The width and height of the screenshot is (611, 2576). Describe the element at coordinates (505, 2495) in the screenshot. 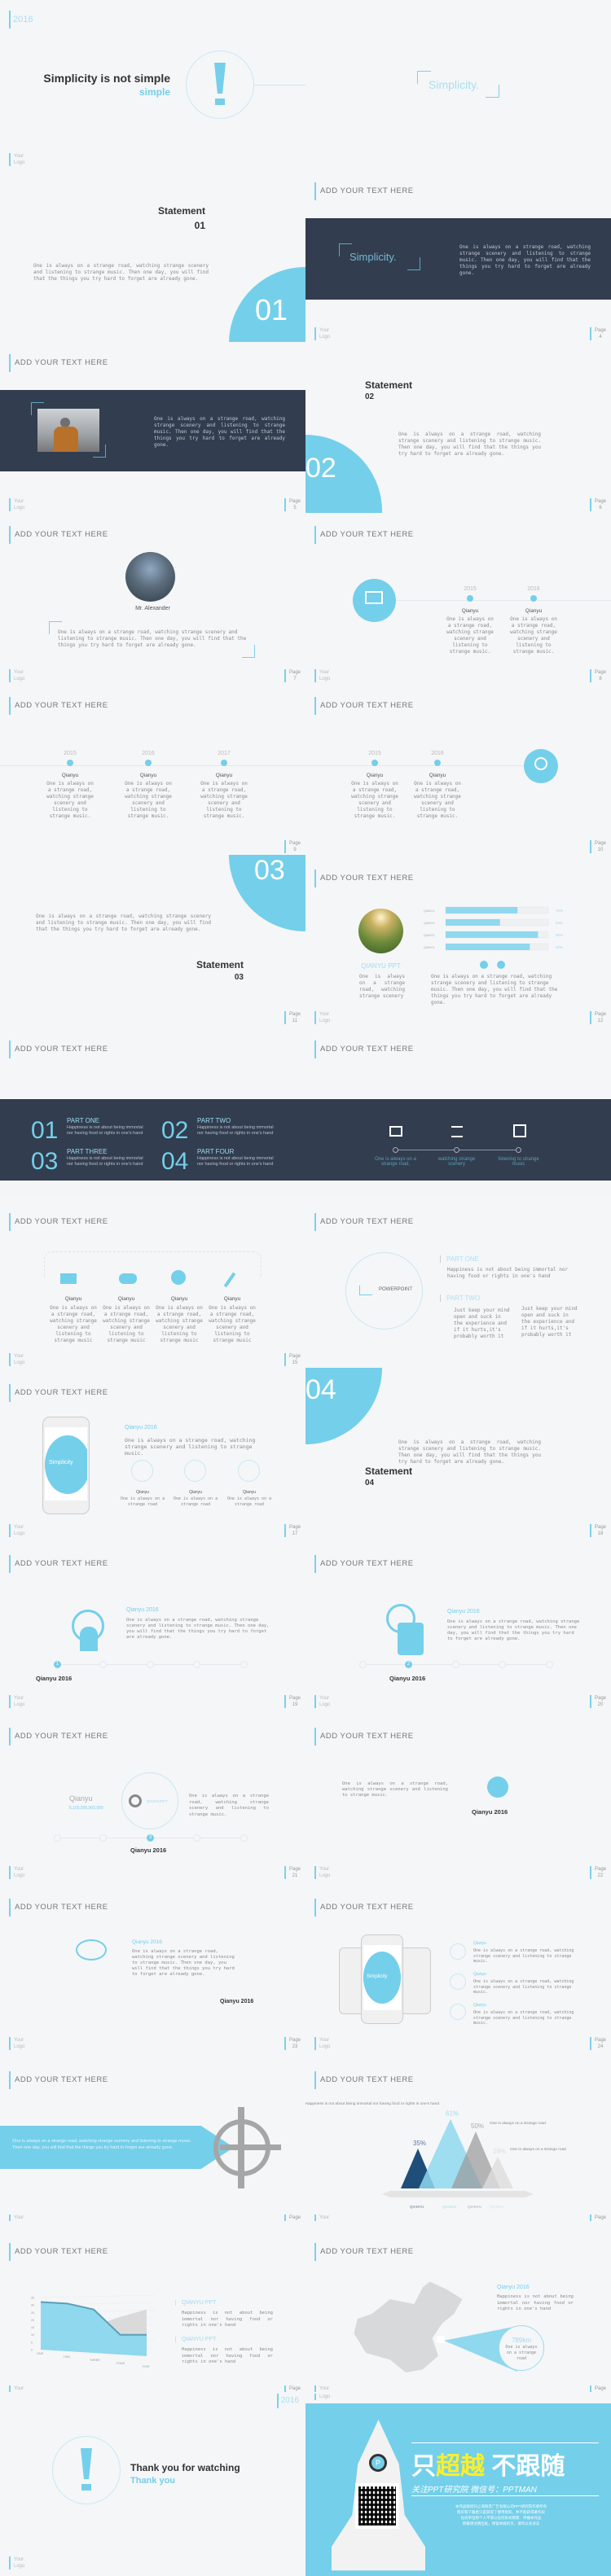

I see `divider` at that location.